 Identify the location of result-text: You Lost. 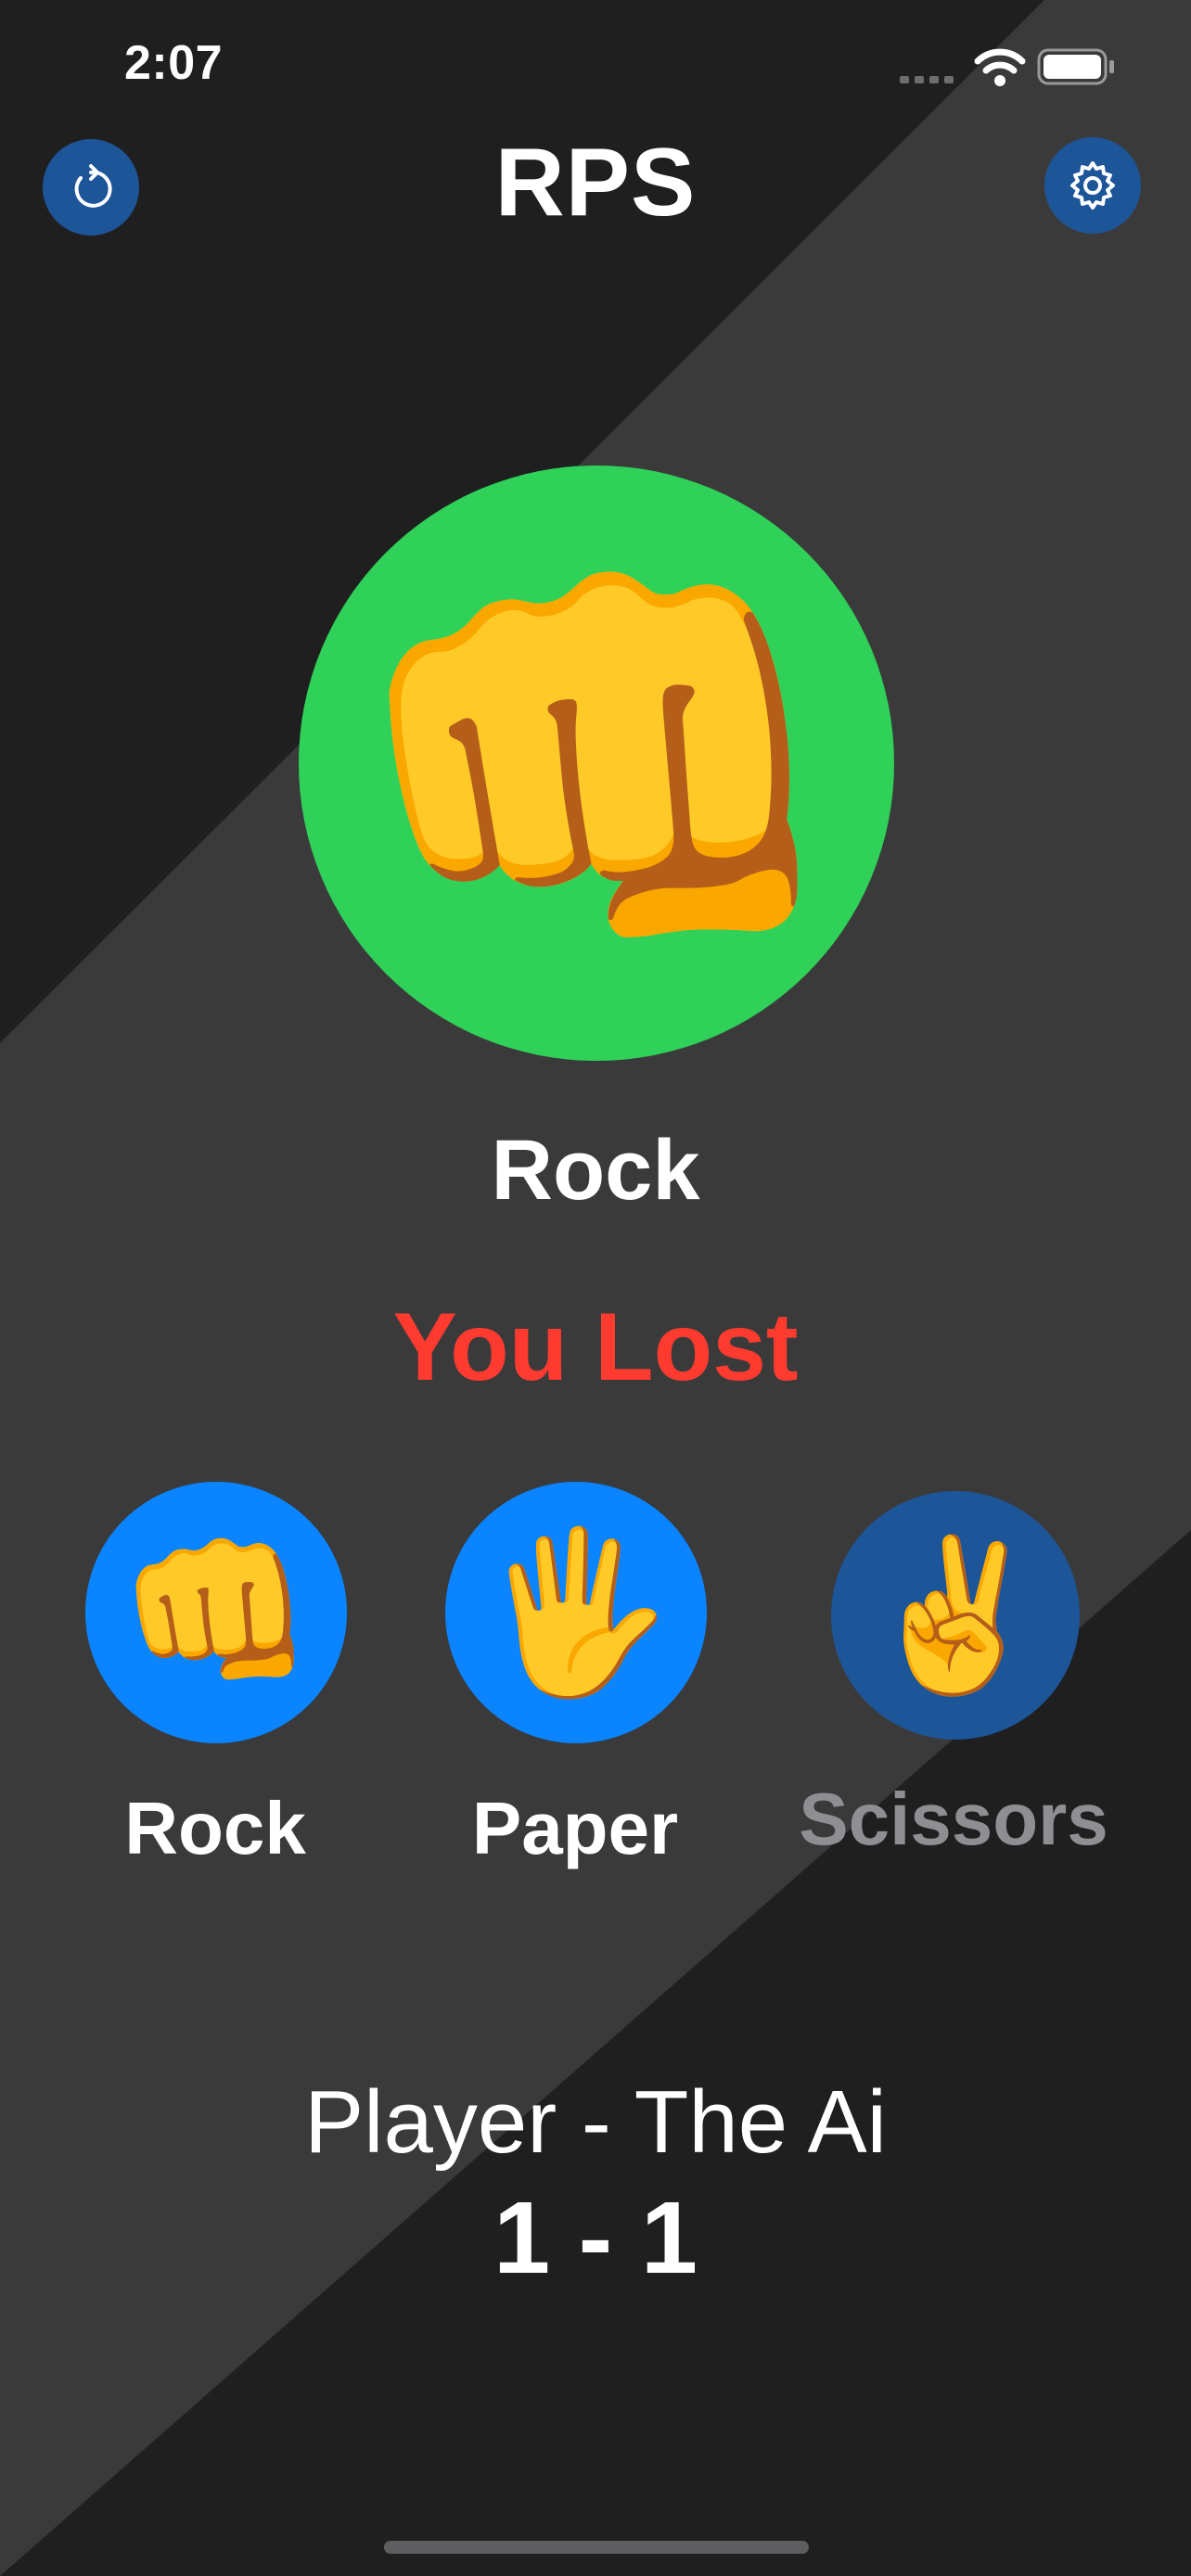
(595, 1347).